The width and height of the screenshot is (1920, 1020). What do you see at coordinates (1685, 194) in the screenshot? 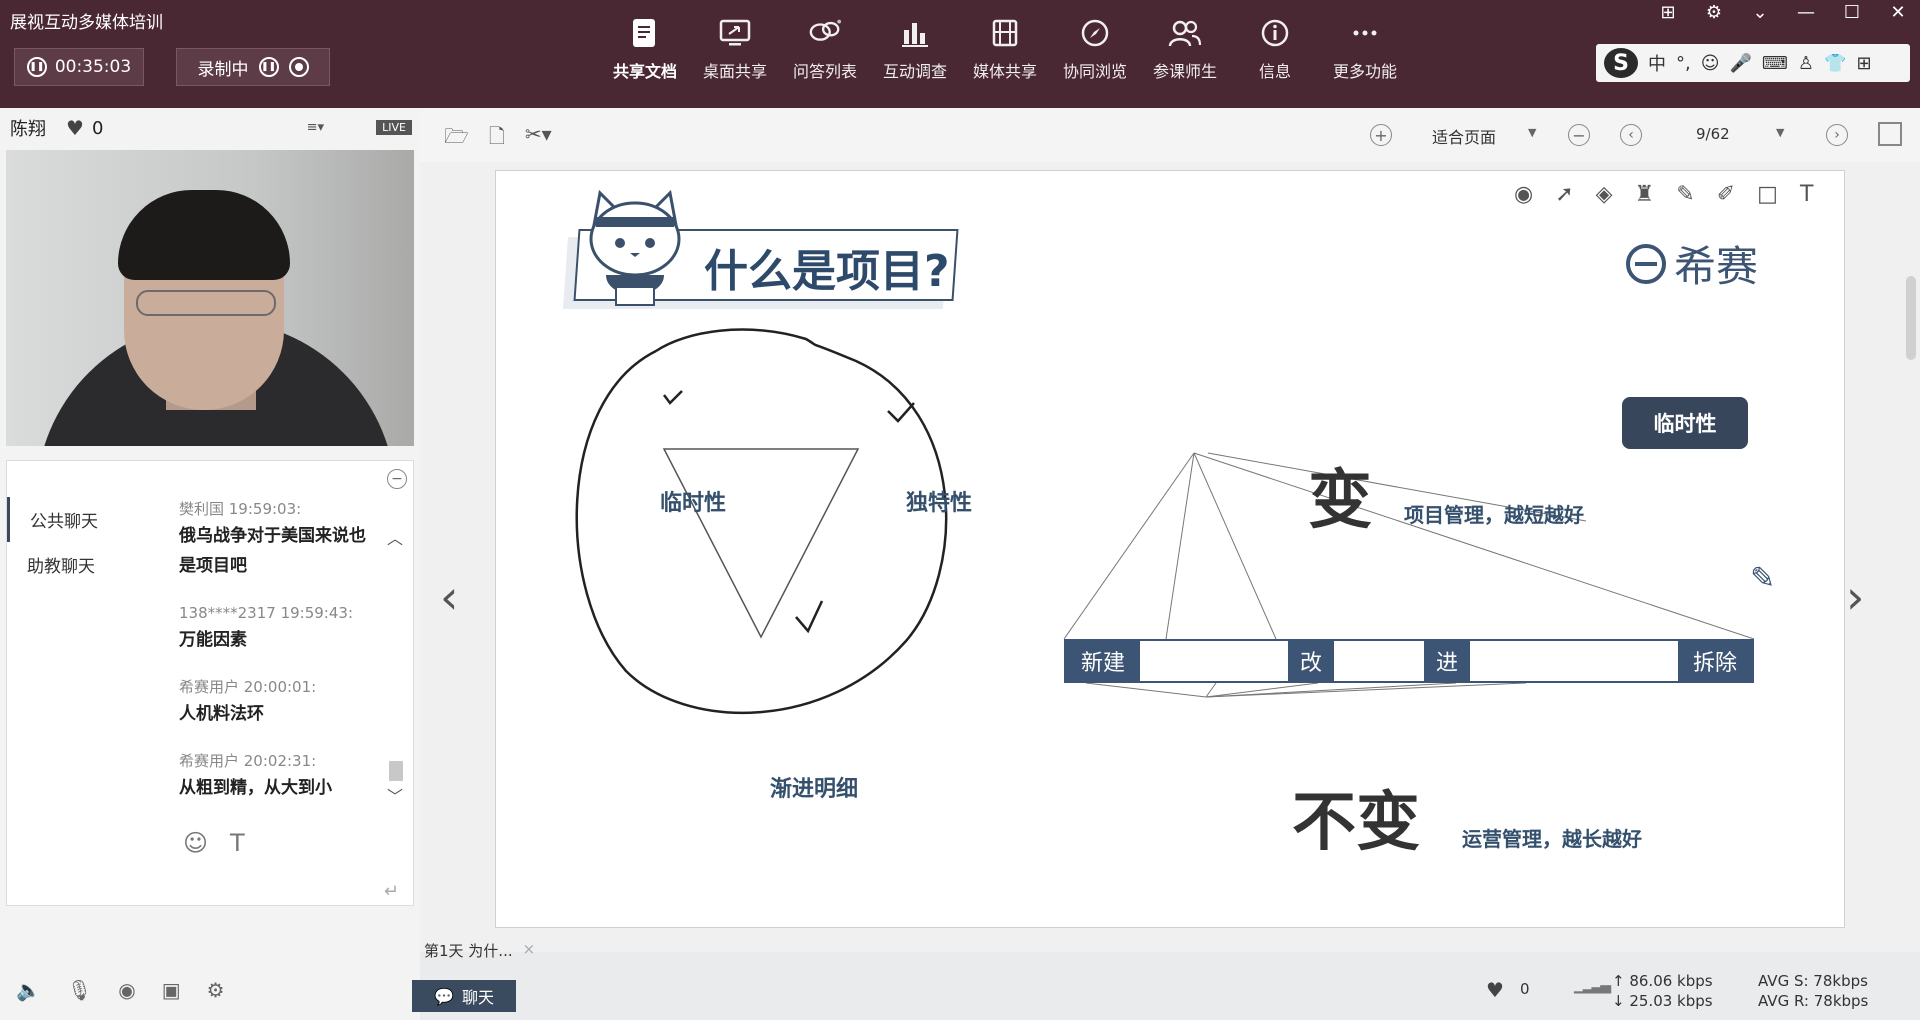
I see `pen-icon: ✎` at bounding box center [1685, 194].